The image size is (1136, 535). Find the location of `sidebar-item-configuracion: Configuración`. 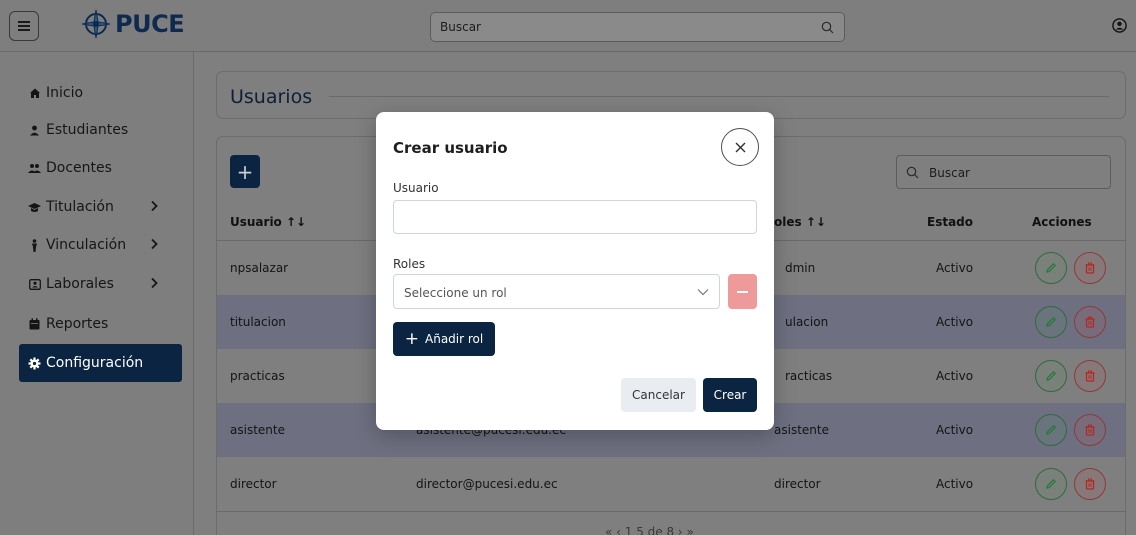

sidebar-item-configuracion: Configuración is located at coordinates (100, 363).